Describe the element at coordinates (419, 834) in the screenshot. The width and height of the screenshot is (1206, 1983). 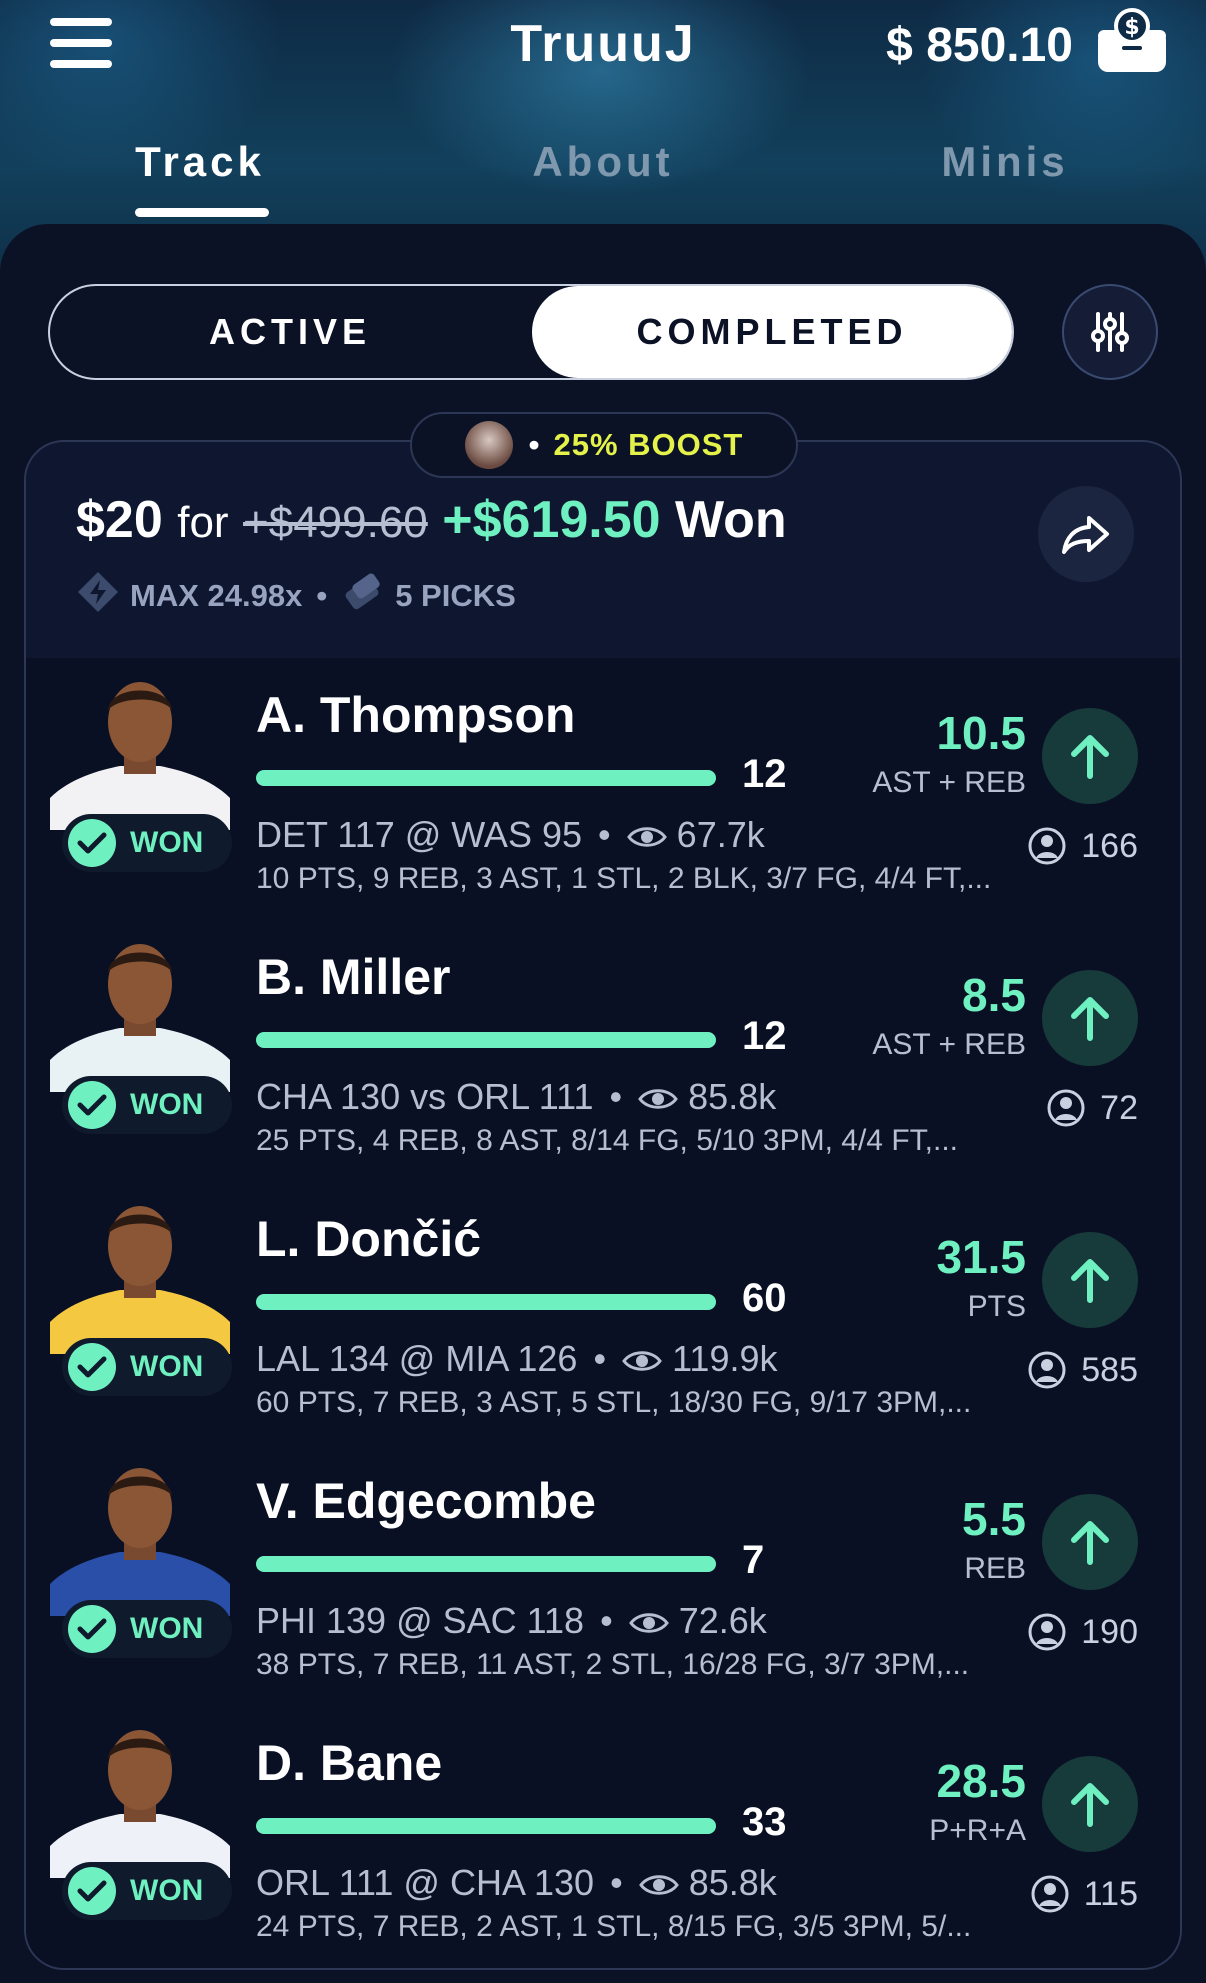
I see `game-score: DET 117 @ WAS 95` at that location.